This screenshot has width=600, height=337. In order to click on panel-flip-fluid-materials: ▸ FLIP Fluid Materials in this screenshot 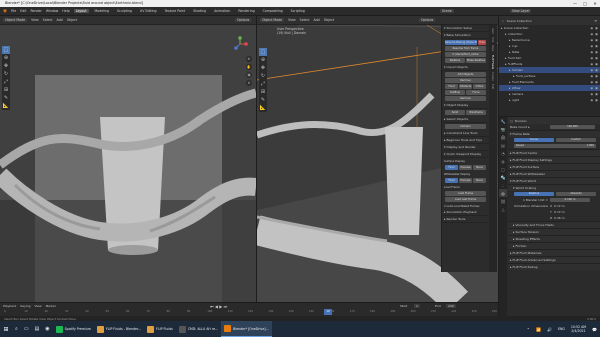, I will do `click(554, 252)`.